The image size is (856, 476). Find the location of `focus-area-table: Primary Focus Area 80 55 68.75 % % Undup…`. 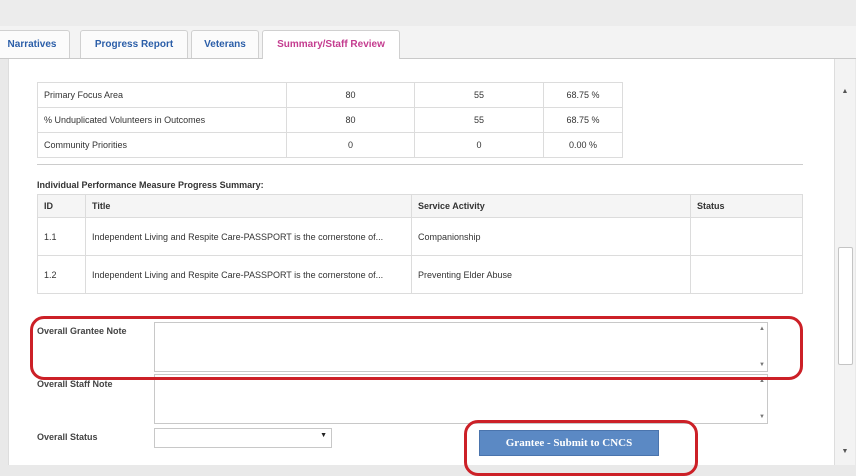

focus-area-table: Primary Focus Area 80 55 68.75 % % Undup… is located at coordinates (330, 120).